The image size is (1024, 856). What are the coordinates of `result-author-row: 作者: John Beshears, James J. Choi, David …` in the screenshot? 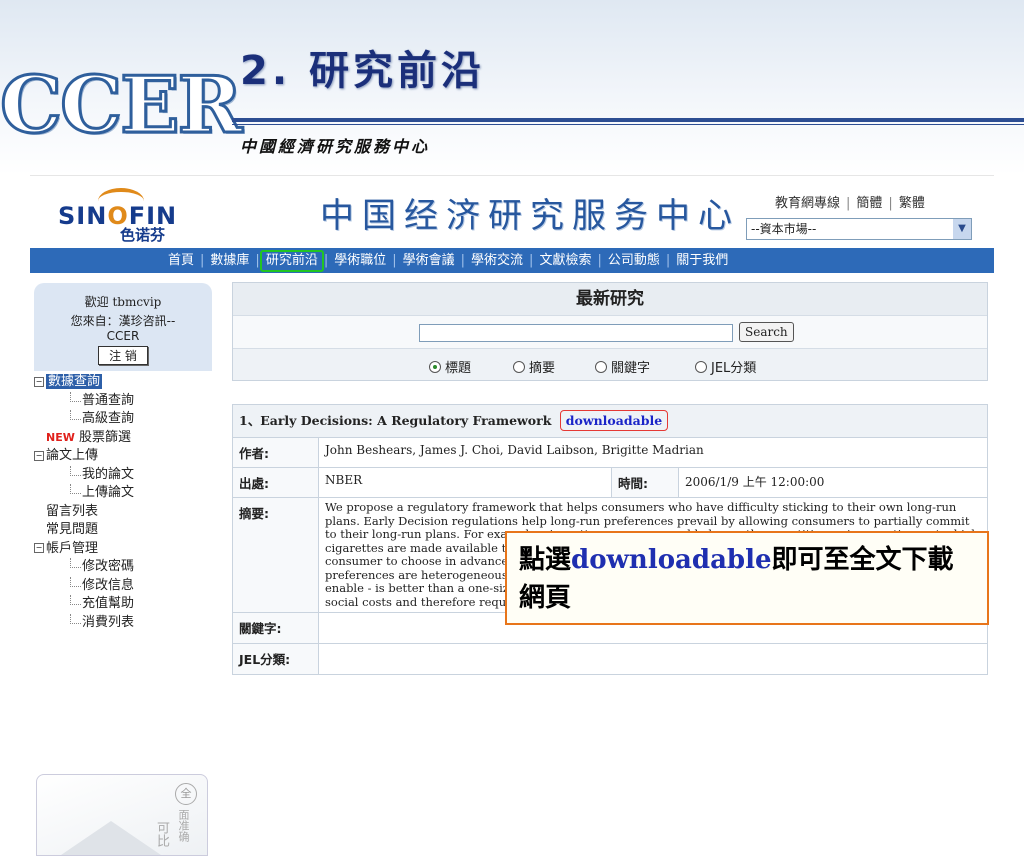 It's located at (610, 453).